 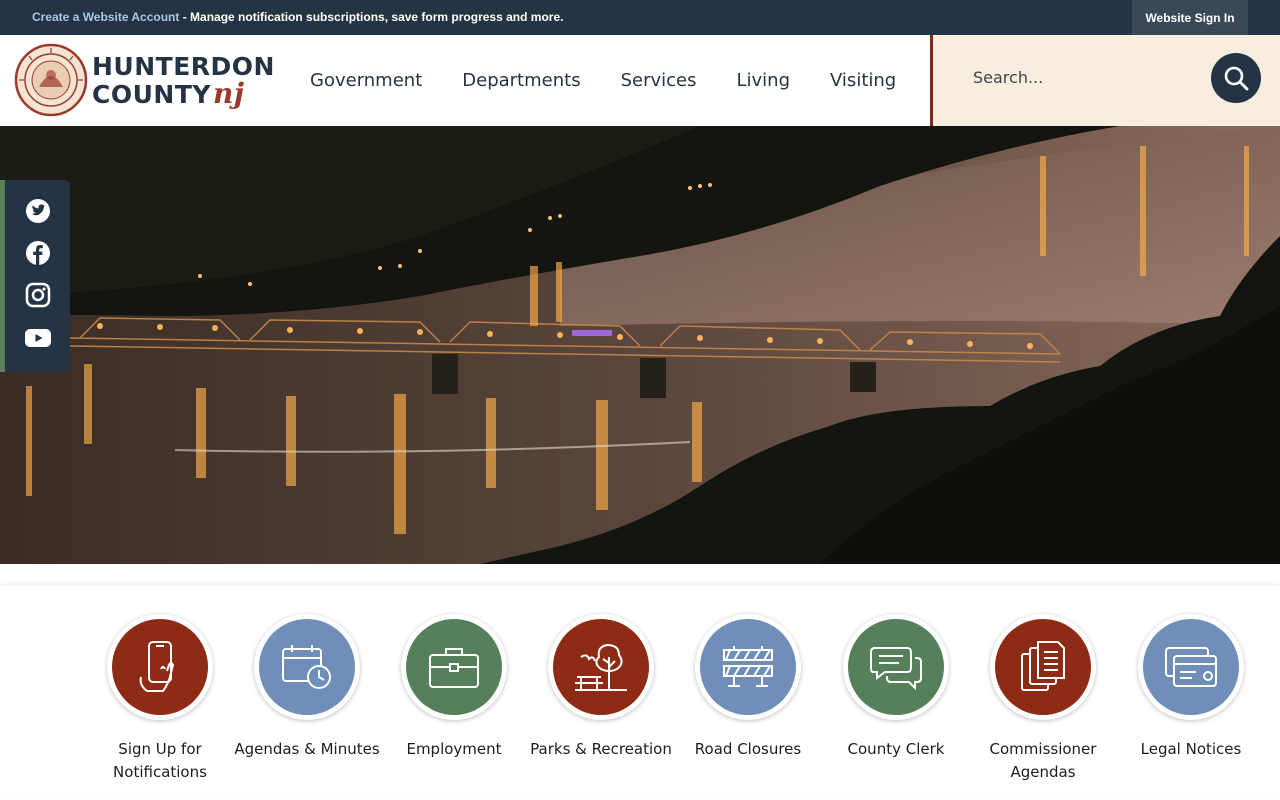 I want to click on smartphone-icon, so click(x=157, y=666).